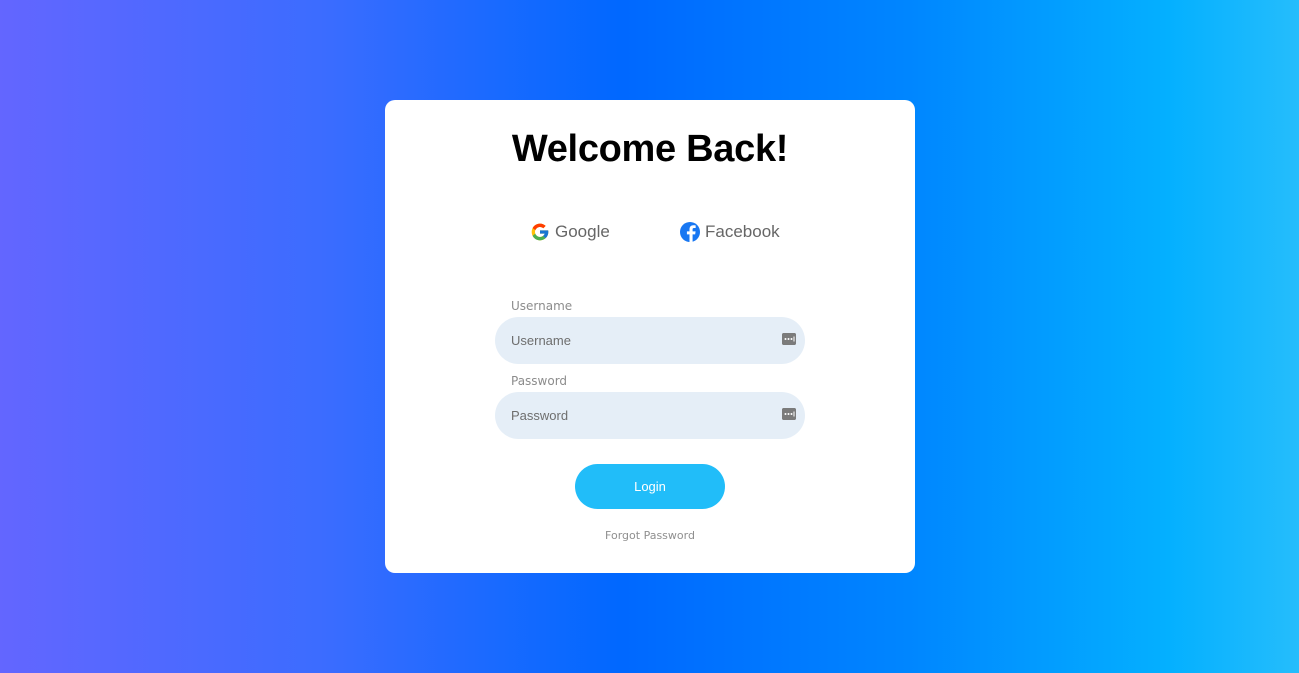 This screenshot has width=1299, height=673. I want to click on username-field, so click(650, 340).